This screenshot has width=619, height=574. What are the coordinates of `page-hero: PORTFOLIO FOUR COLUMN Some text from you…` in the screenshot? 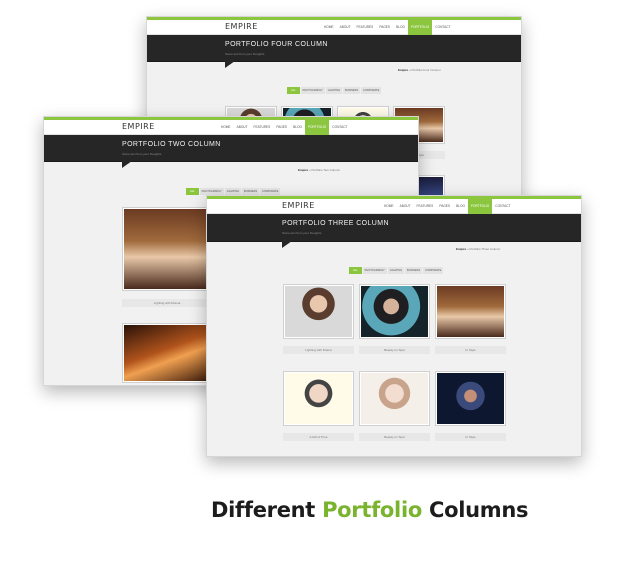 It's located at (334, 51).